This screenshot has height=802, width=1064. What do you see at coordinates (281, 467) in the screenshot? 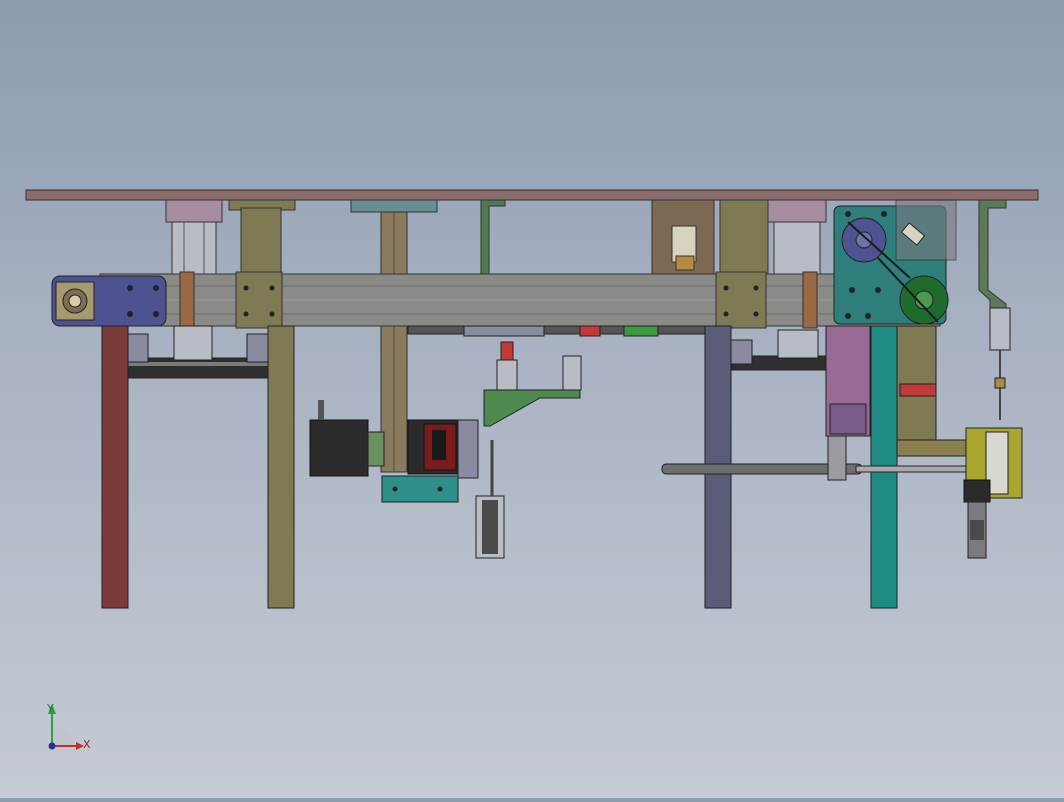
I see `leg-olive` at bounding box center [281, 467].